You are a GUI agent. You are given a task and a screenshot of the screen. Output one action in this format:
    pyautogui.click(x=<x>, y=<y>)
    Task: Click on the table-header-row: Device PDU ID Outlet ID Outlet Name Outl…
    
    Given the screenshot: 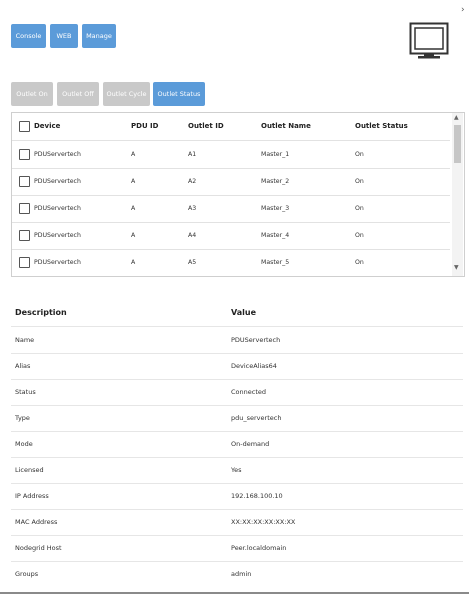 What is the action you would take?
    pyautogui.click(x=231, y=127)
    